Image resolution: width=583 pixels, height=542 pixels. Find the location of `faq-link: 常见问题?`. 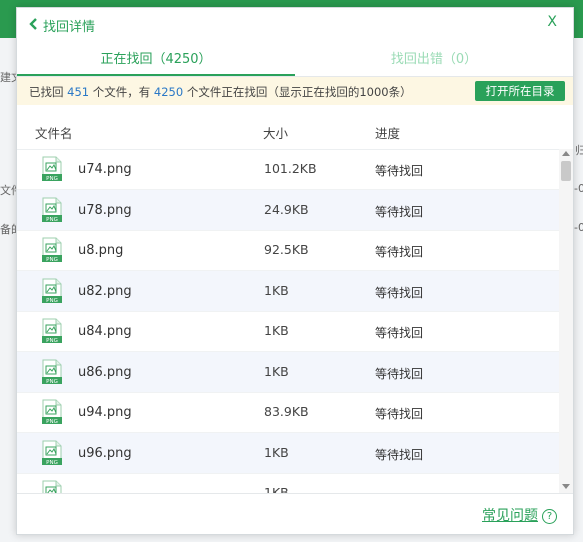

faq-link: 常见问题? is located at coordinates (519, 515).